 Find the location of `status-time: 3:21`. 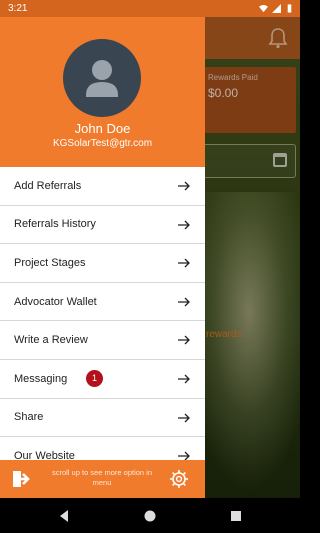

status-time: 3:21 is located at coordinates (18, 8).